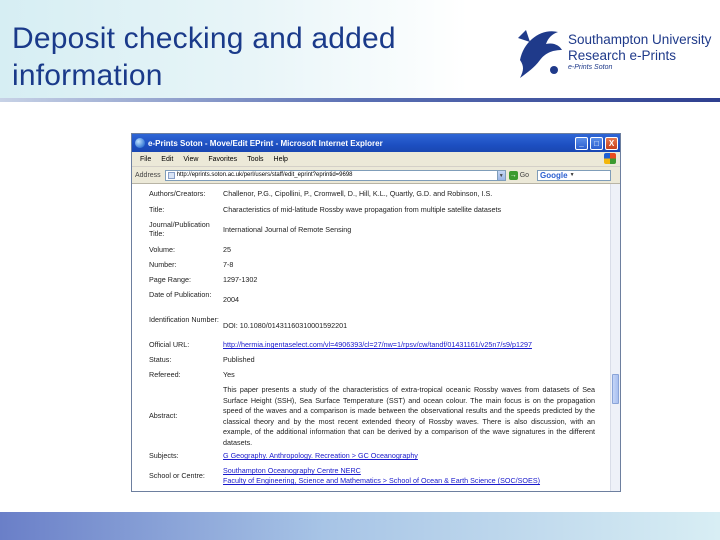 This screenshot has width=720, height=540. What do you see at coordinates (179, 229) in the screenshot?
I see `record-label: Journal/Publication Title:` at bounding box center [179, 229].